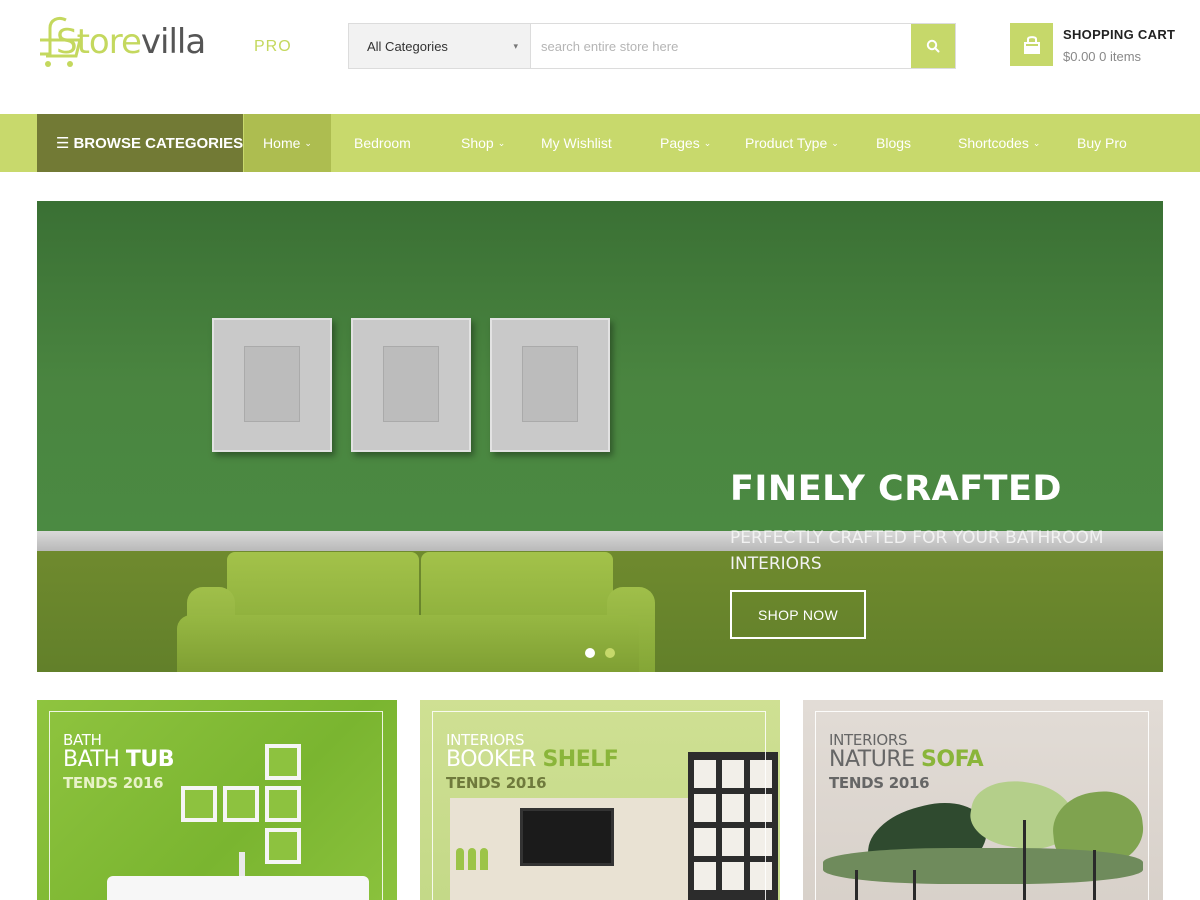 This screenshot has width=1200, height=900. I want to click on cart-icon-box, so click(1031, 44).